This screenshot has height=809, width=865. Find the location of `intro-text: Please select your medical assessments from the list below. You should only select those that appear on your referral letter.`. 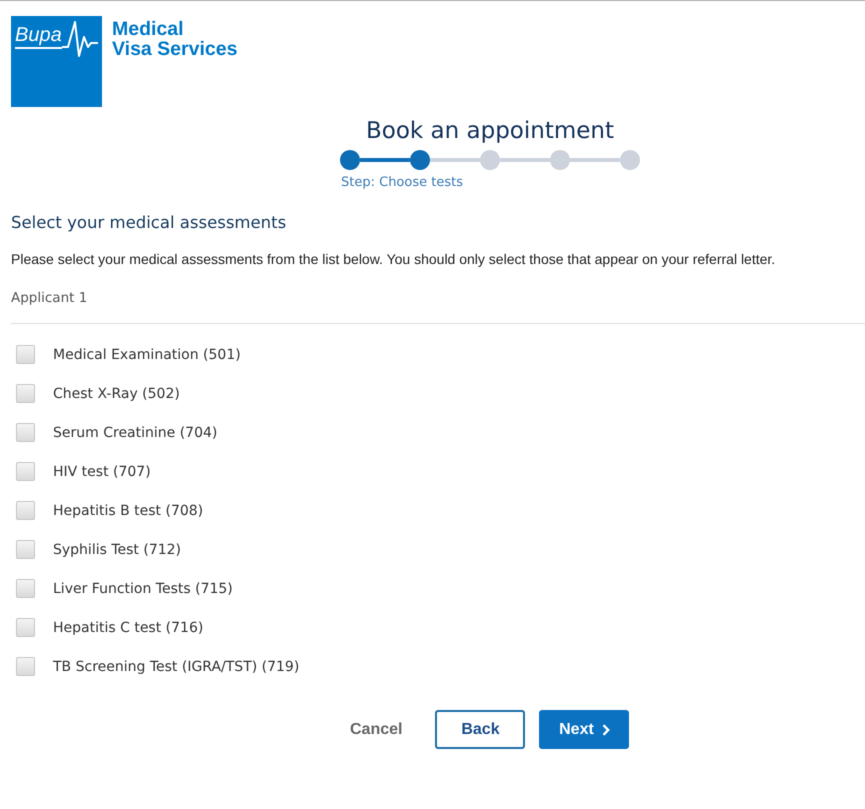

intro-text: Please select your medical assessments from the list below. You should only select those that appear on your referral letter. is located at coordinates (393, 259).